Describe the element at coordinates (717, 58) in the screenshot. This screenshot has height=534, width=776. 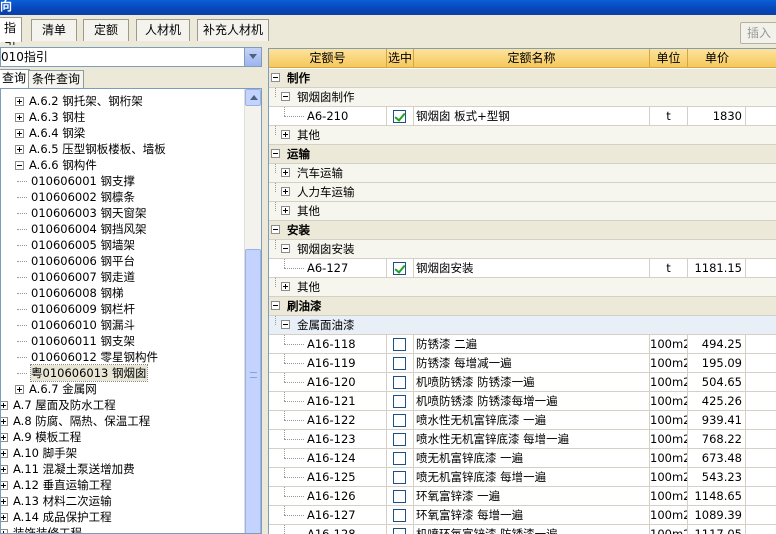
I see `header-price: 单价` at that location.